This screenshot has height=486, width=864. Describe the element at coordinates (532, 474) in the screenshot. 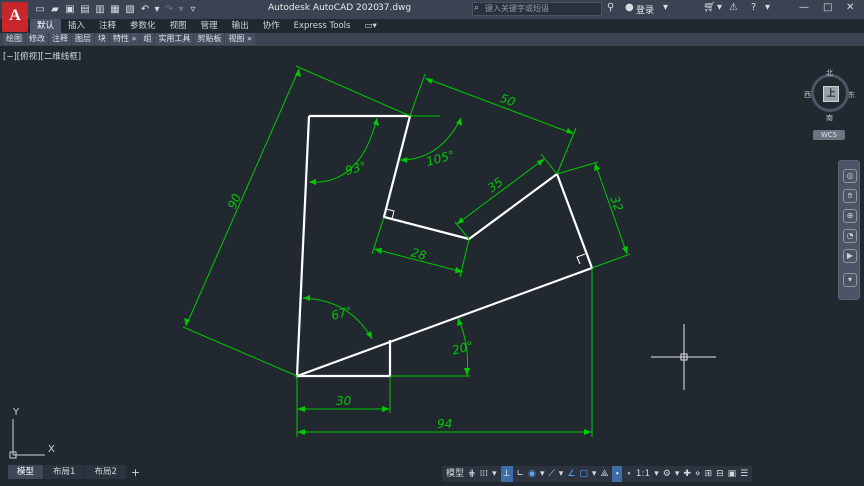

I see `polar-tracking-icon: ◉` at that location.